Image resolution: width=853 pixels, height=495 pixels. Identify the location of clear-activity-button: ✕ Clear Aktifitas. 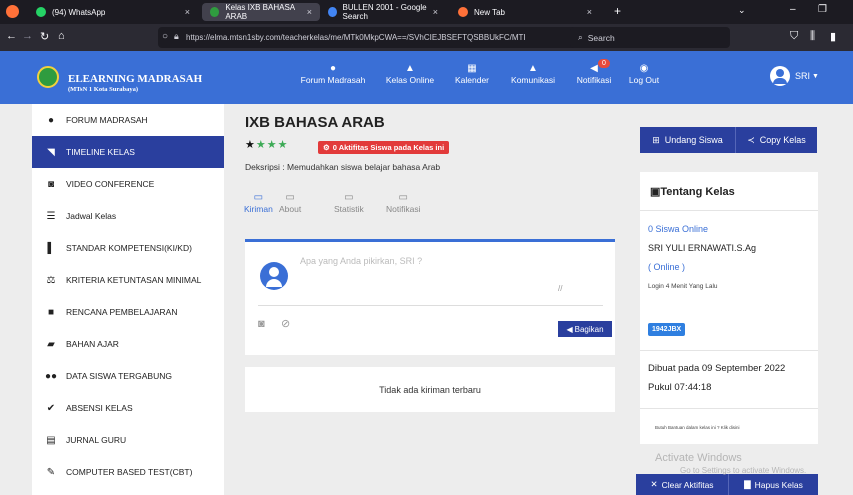
(682, 484).